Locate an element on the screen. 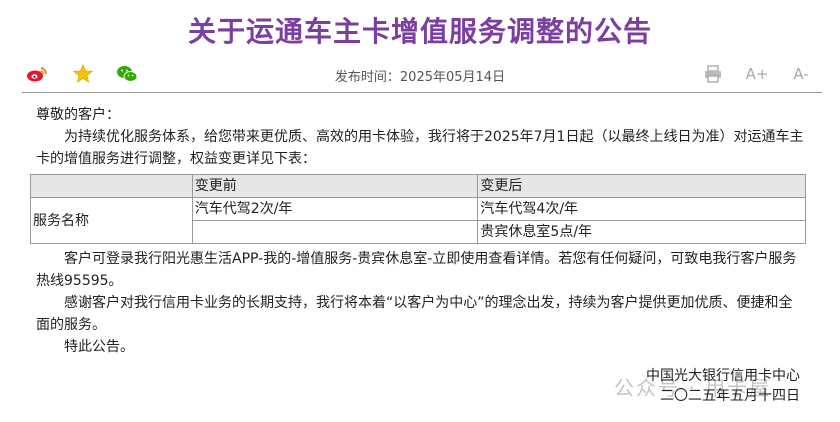 The height and width of the screenshot is (422, 840). page-title: 关于运通车主卡增值服务调整的公告 is located at coordinates (419, 31).